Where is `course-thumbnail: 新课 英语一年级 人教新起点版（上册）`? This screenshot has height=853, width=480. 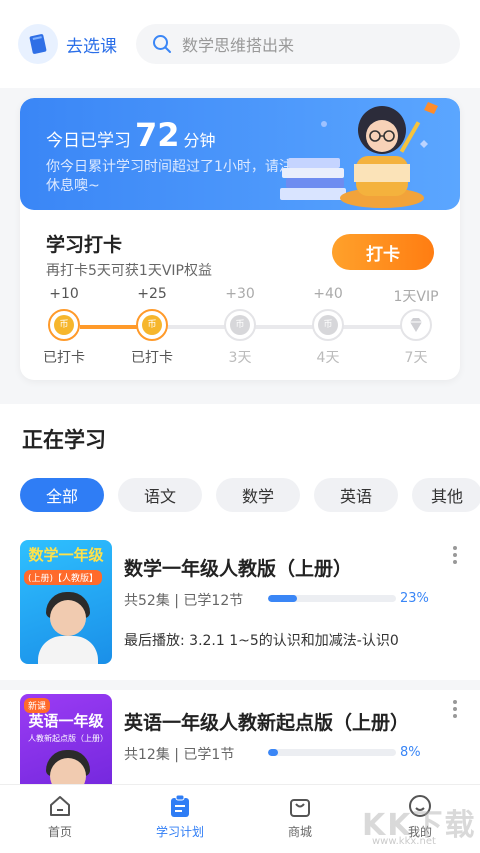
course-thumbnail: 新课 英语一年级 人教新起点版（上册） is located at coordinates (66, 739).